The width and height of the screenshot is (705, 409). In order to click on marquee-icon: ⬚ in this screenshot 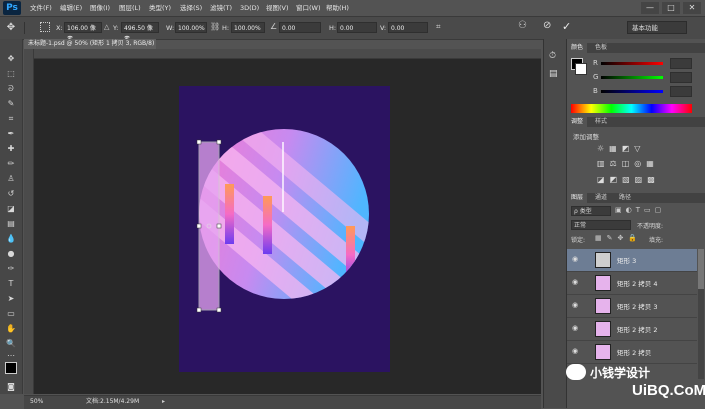, I will do `click(11, 73)`.